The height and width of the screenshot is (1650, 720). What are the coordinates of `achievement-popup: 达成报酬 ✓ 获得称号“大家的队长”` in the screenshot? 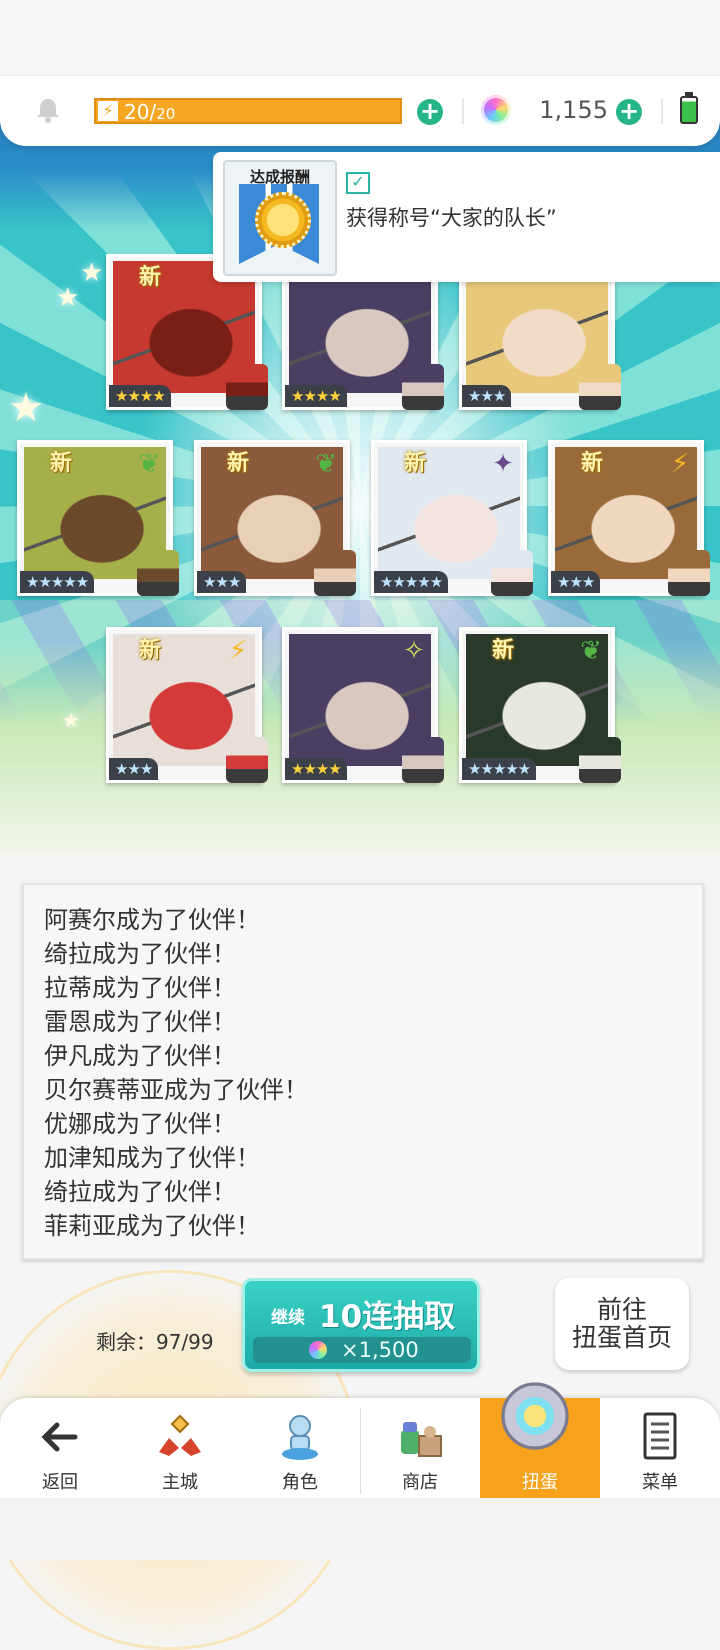 It's located at (466, 217).